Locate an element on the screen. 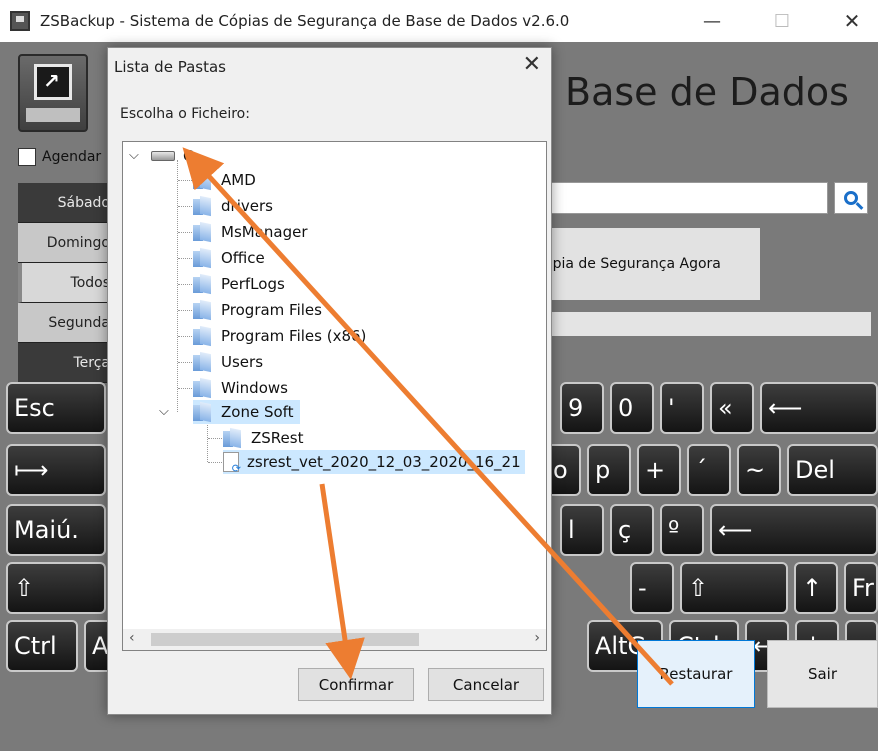 This screenshot has height=751, width=878. dialog-close-icon: ✕ is located at coordinates (532, 64).